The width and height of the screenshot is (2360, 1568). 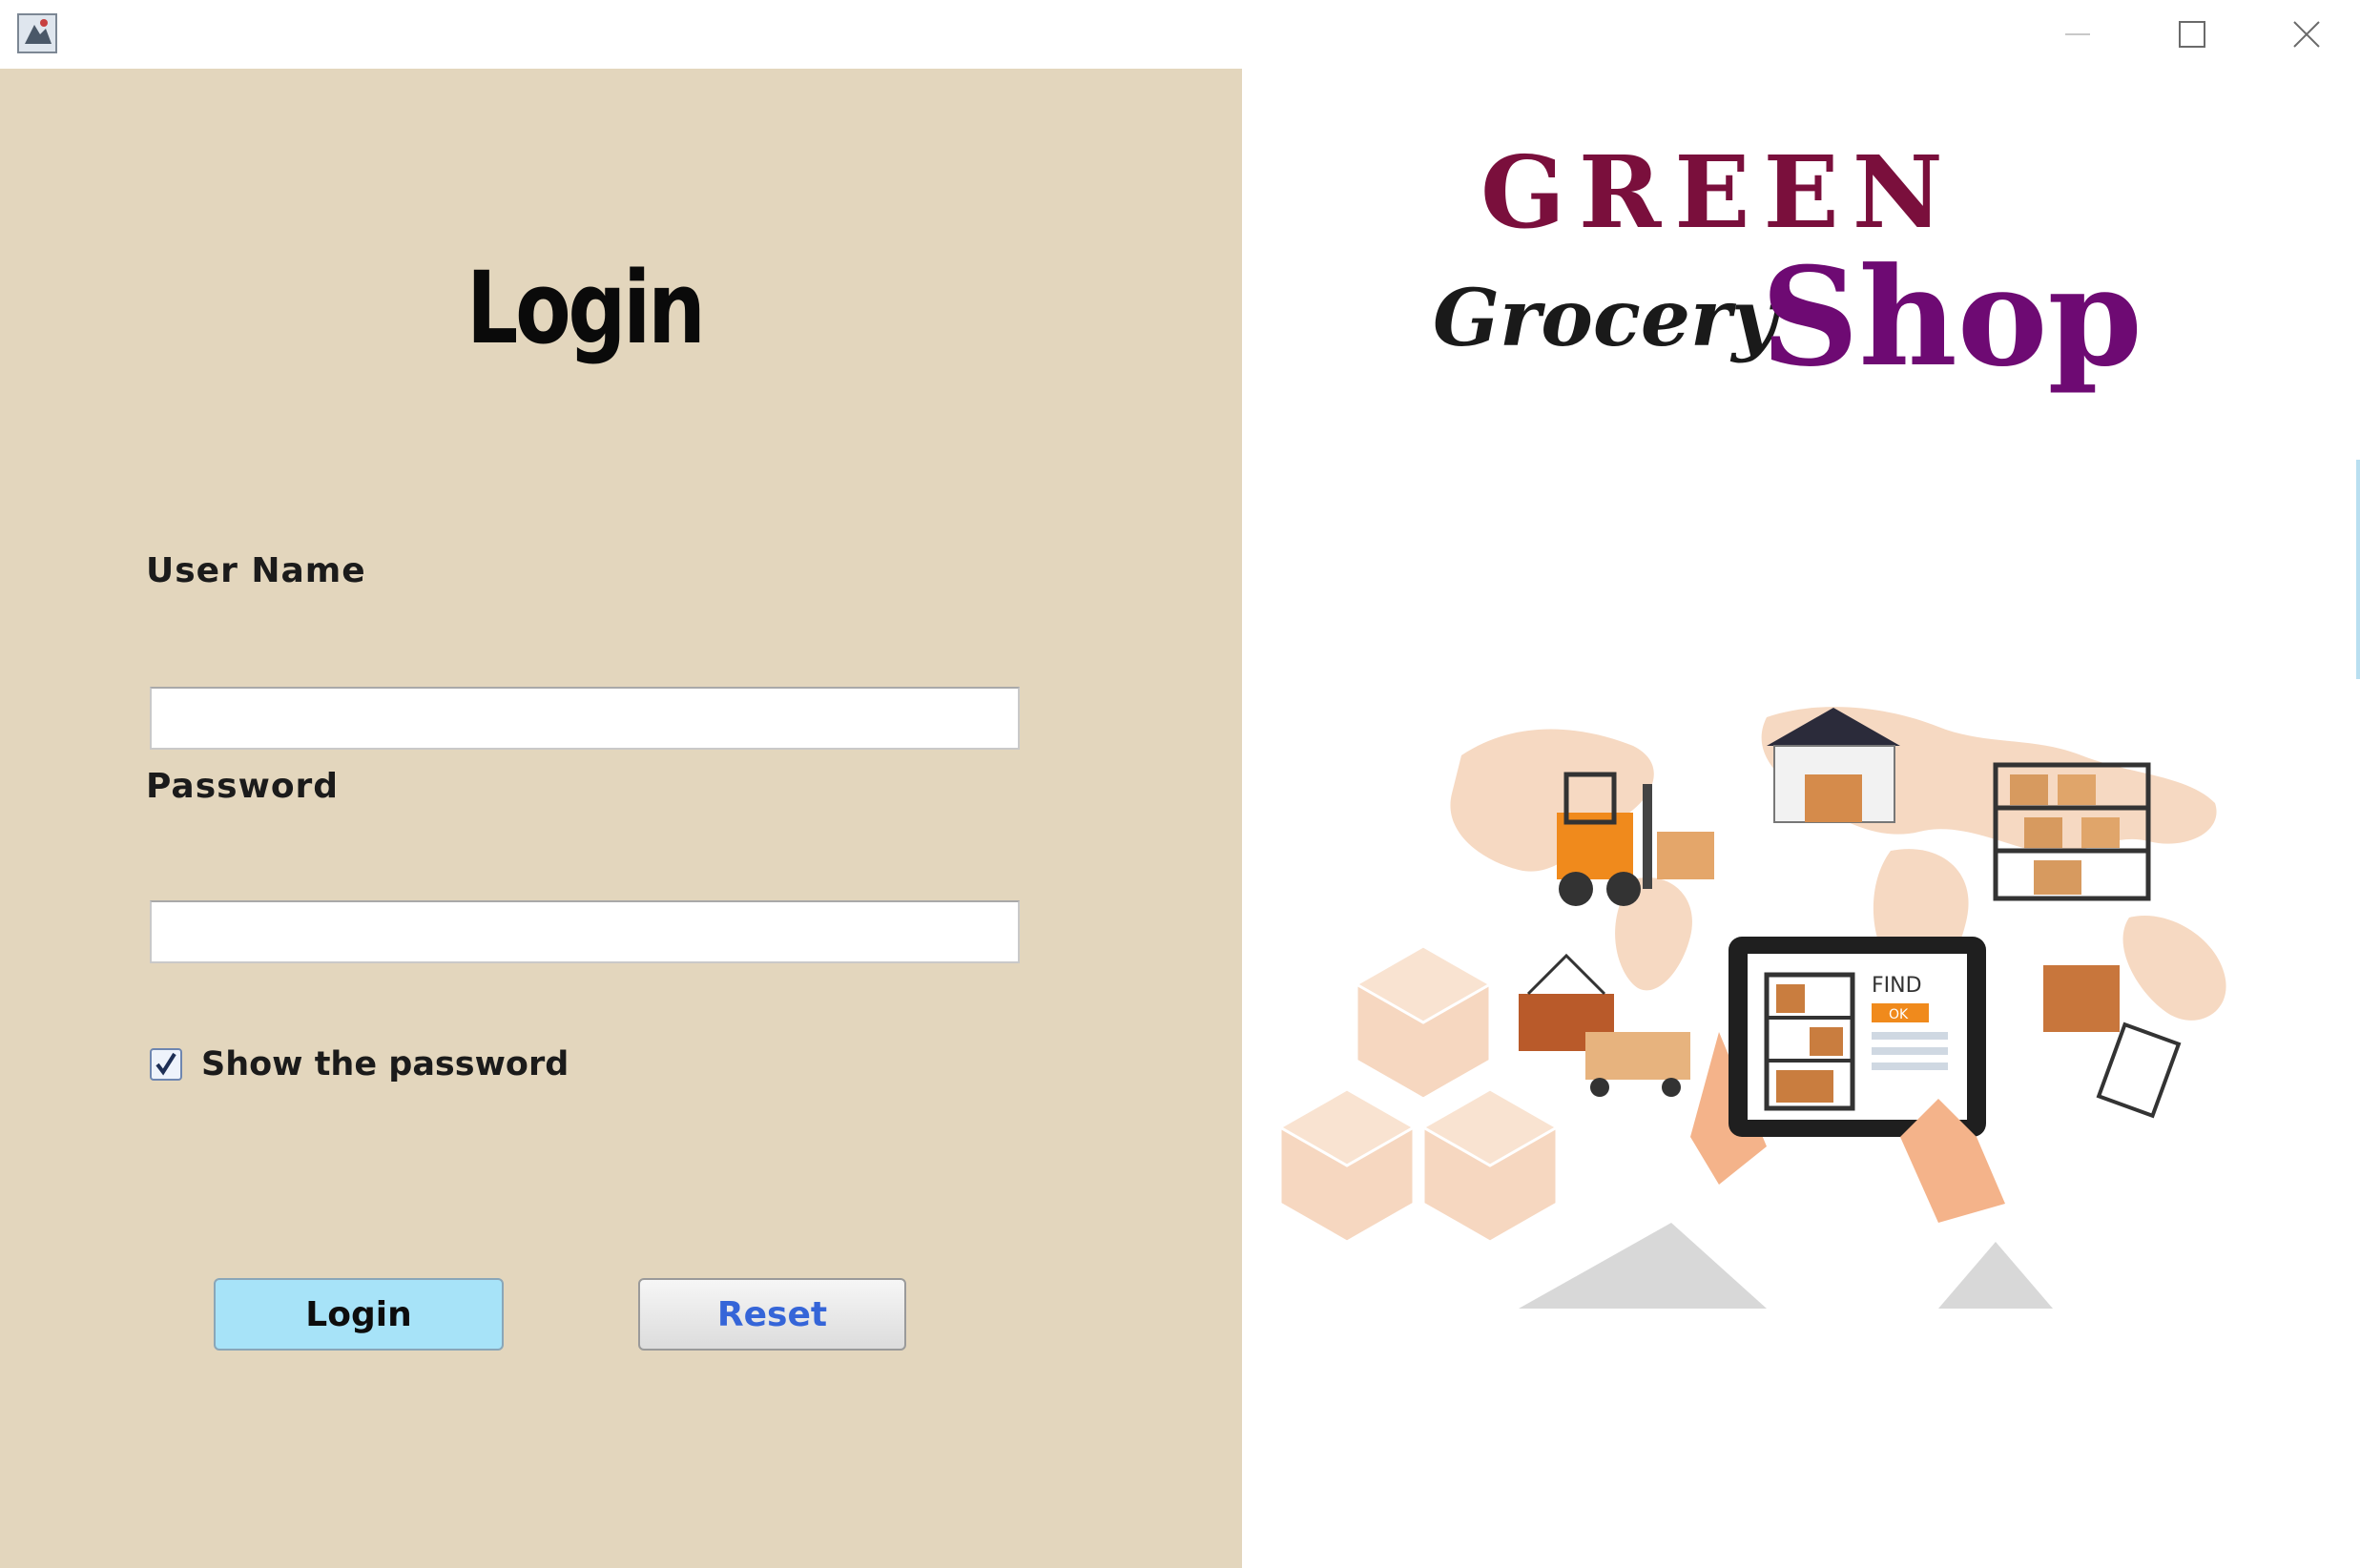 I want to click on username-label: User Name, so click(x=256, y=570).